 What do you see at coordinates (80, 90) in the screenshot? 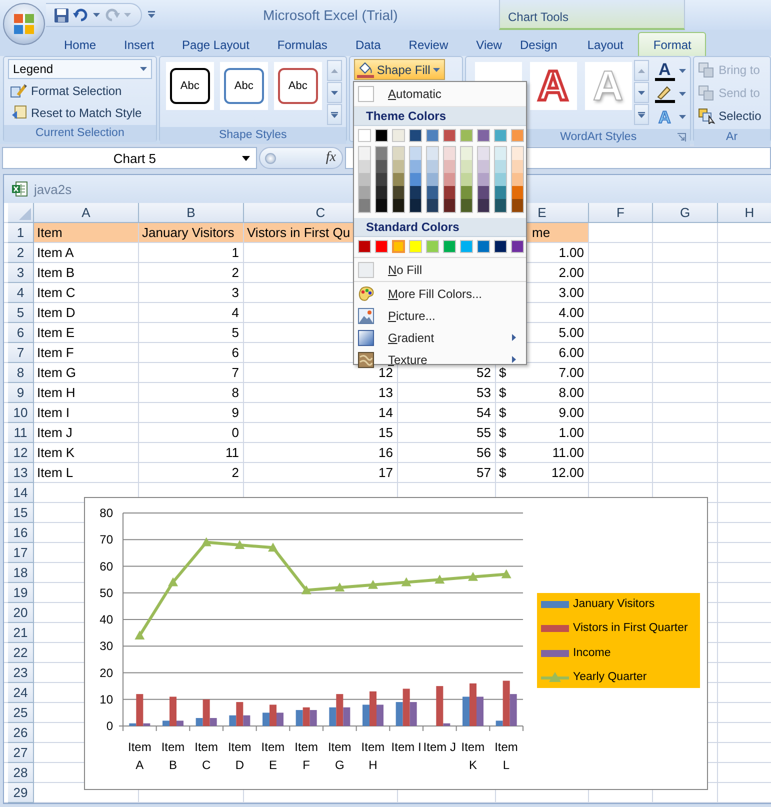
I see `format-selection-button: Format Selection` at bounding box center [80, 90].